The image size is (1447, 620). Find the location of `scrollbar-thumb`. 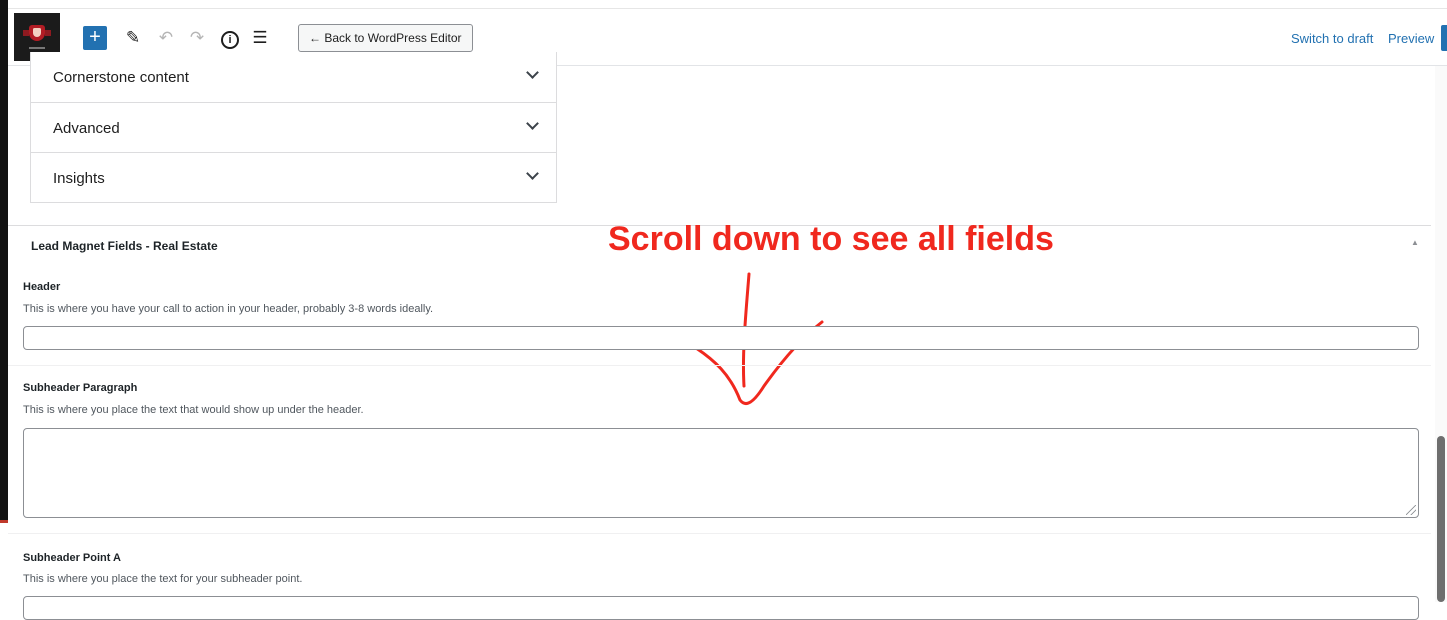

scrollbar-thumb is located at coordinates (1441, 519).